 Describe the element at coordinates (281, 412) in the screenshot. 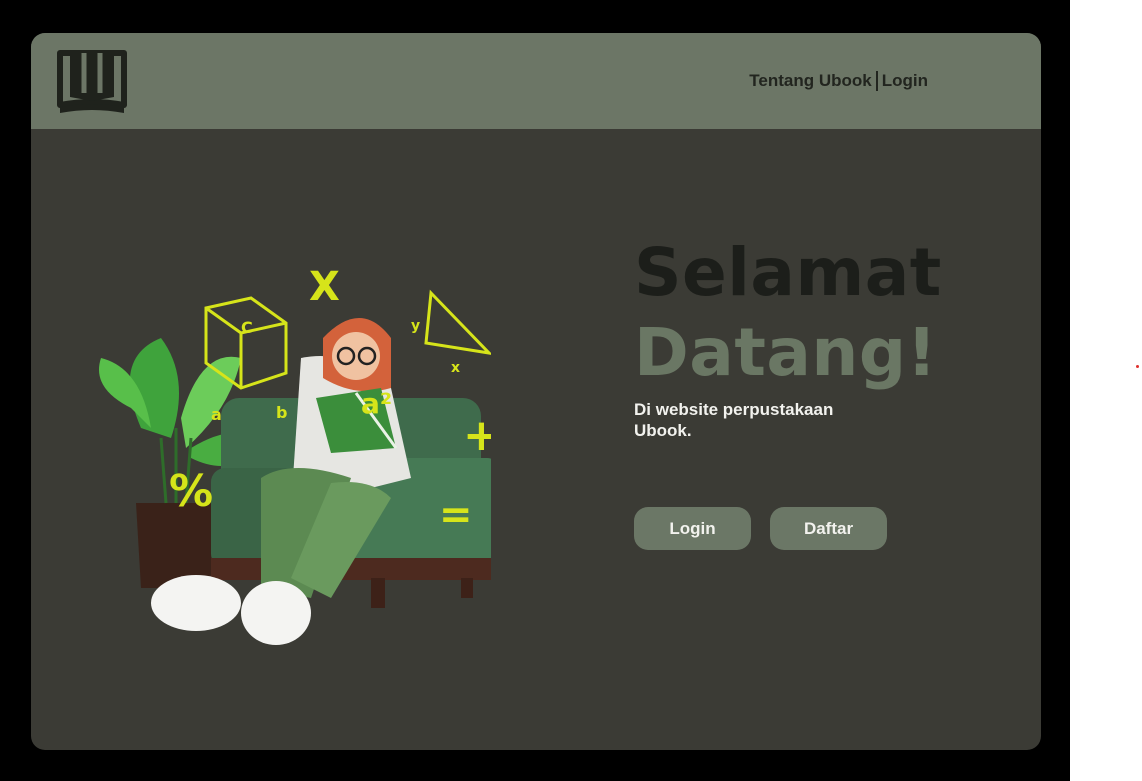

I see `svg-text: b` at that location.